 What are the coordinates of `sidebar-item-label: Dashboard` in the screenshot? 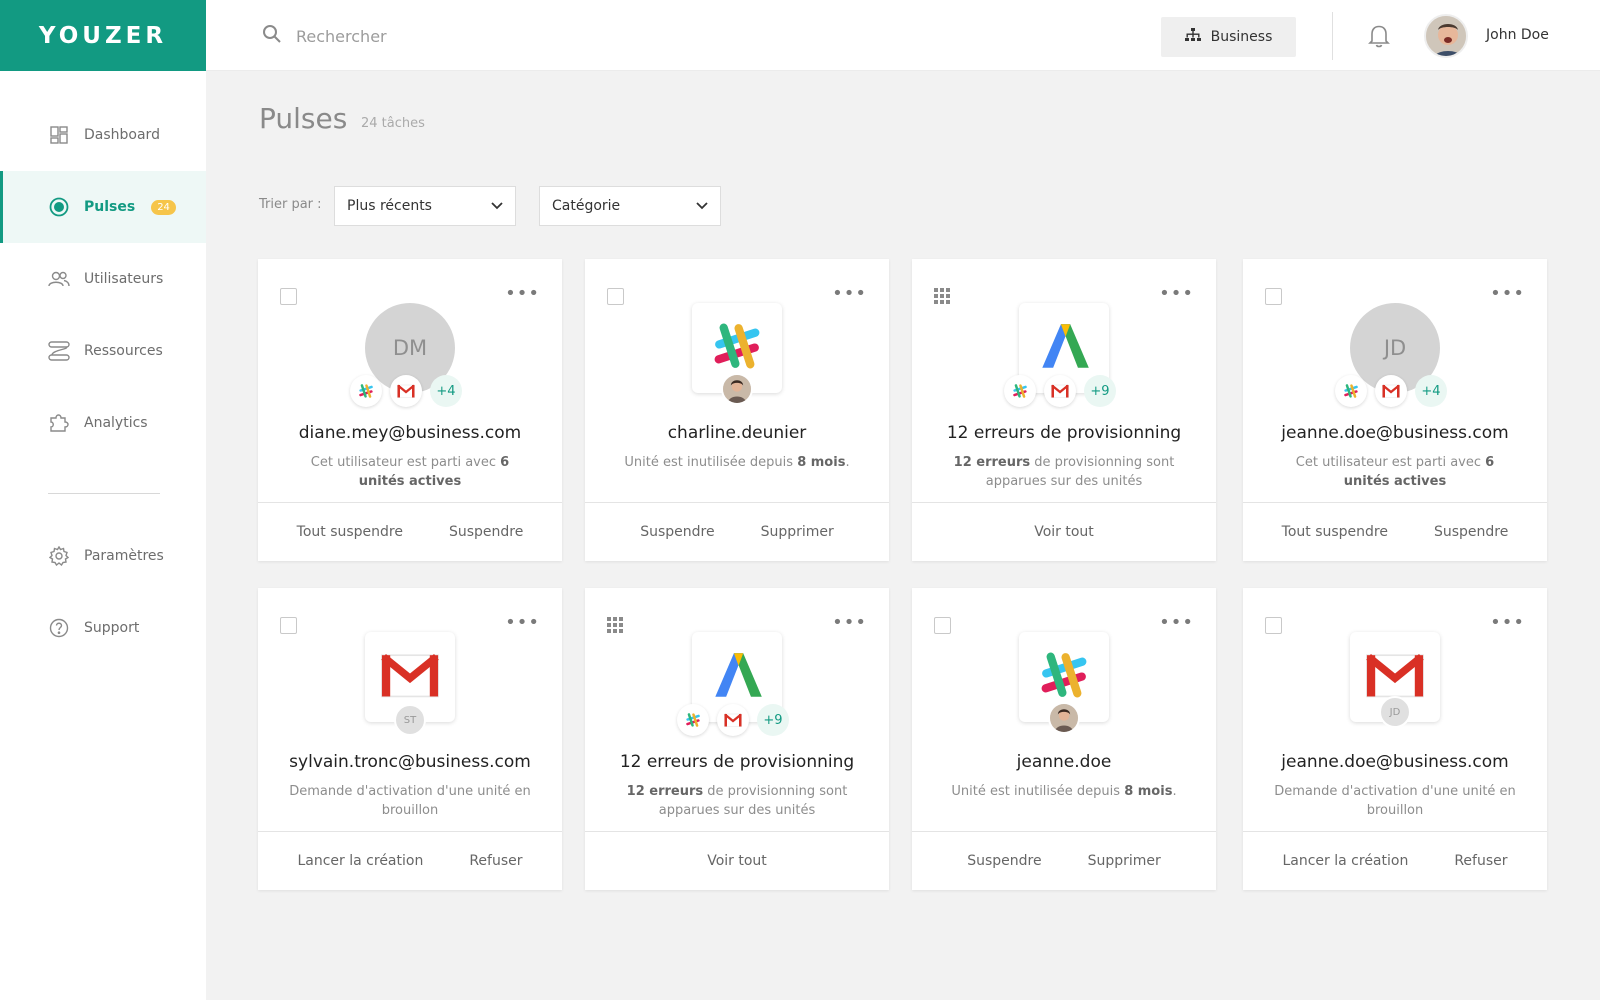 It's located at (122, 135).